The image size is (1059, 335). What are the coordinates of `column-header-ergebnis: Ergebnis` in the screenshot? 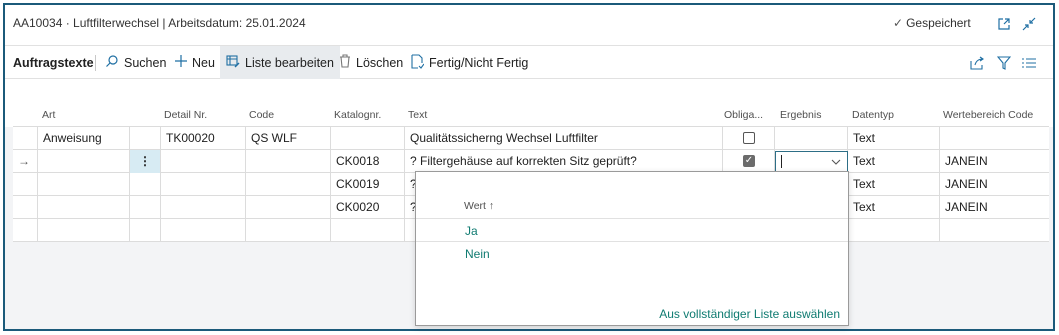 It's located at (800, 115).